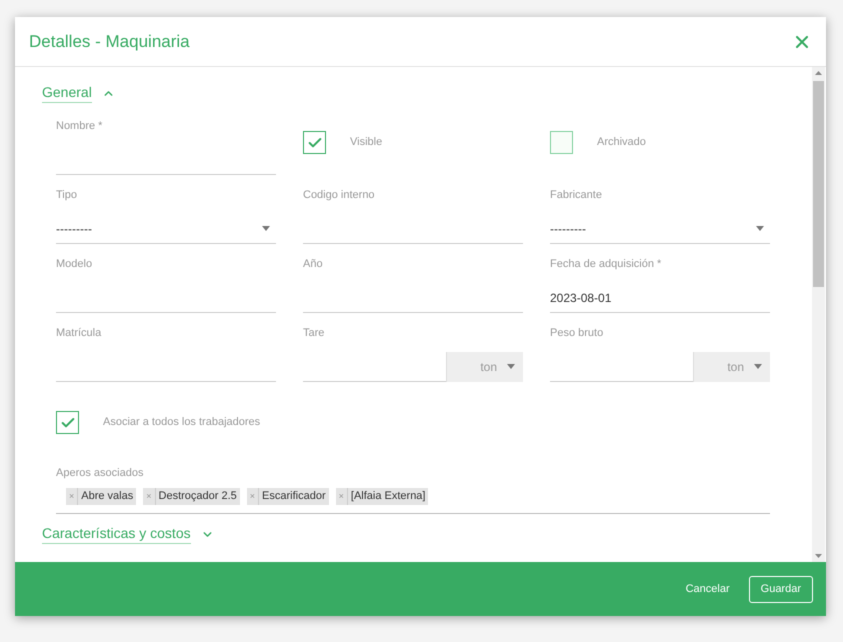 Image resolution: width=843 pixels, height=642 pixels. I want to click on field-label: Modelo, so click(75, 264).